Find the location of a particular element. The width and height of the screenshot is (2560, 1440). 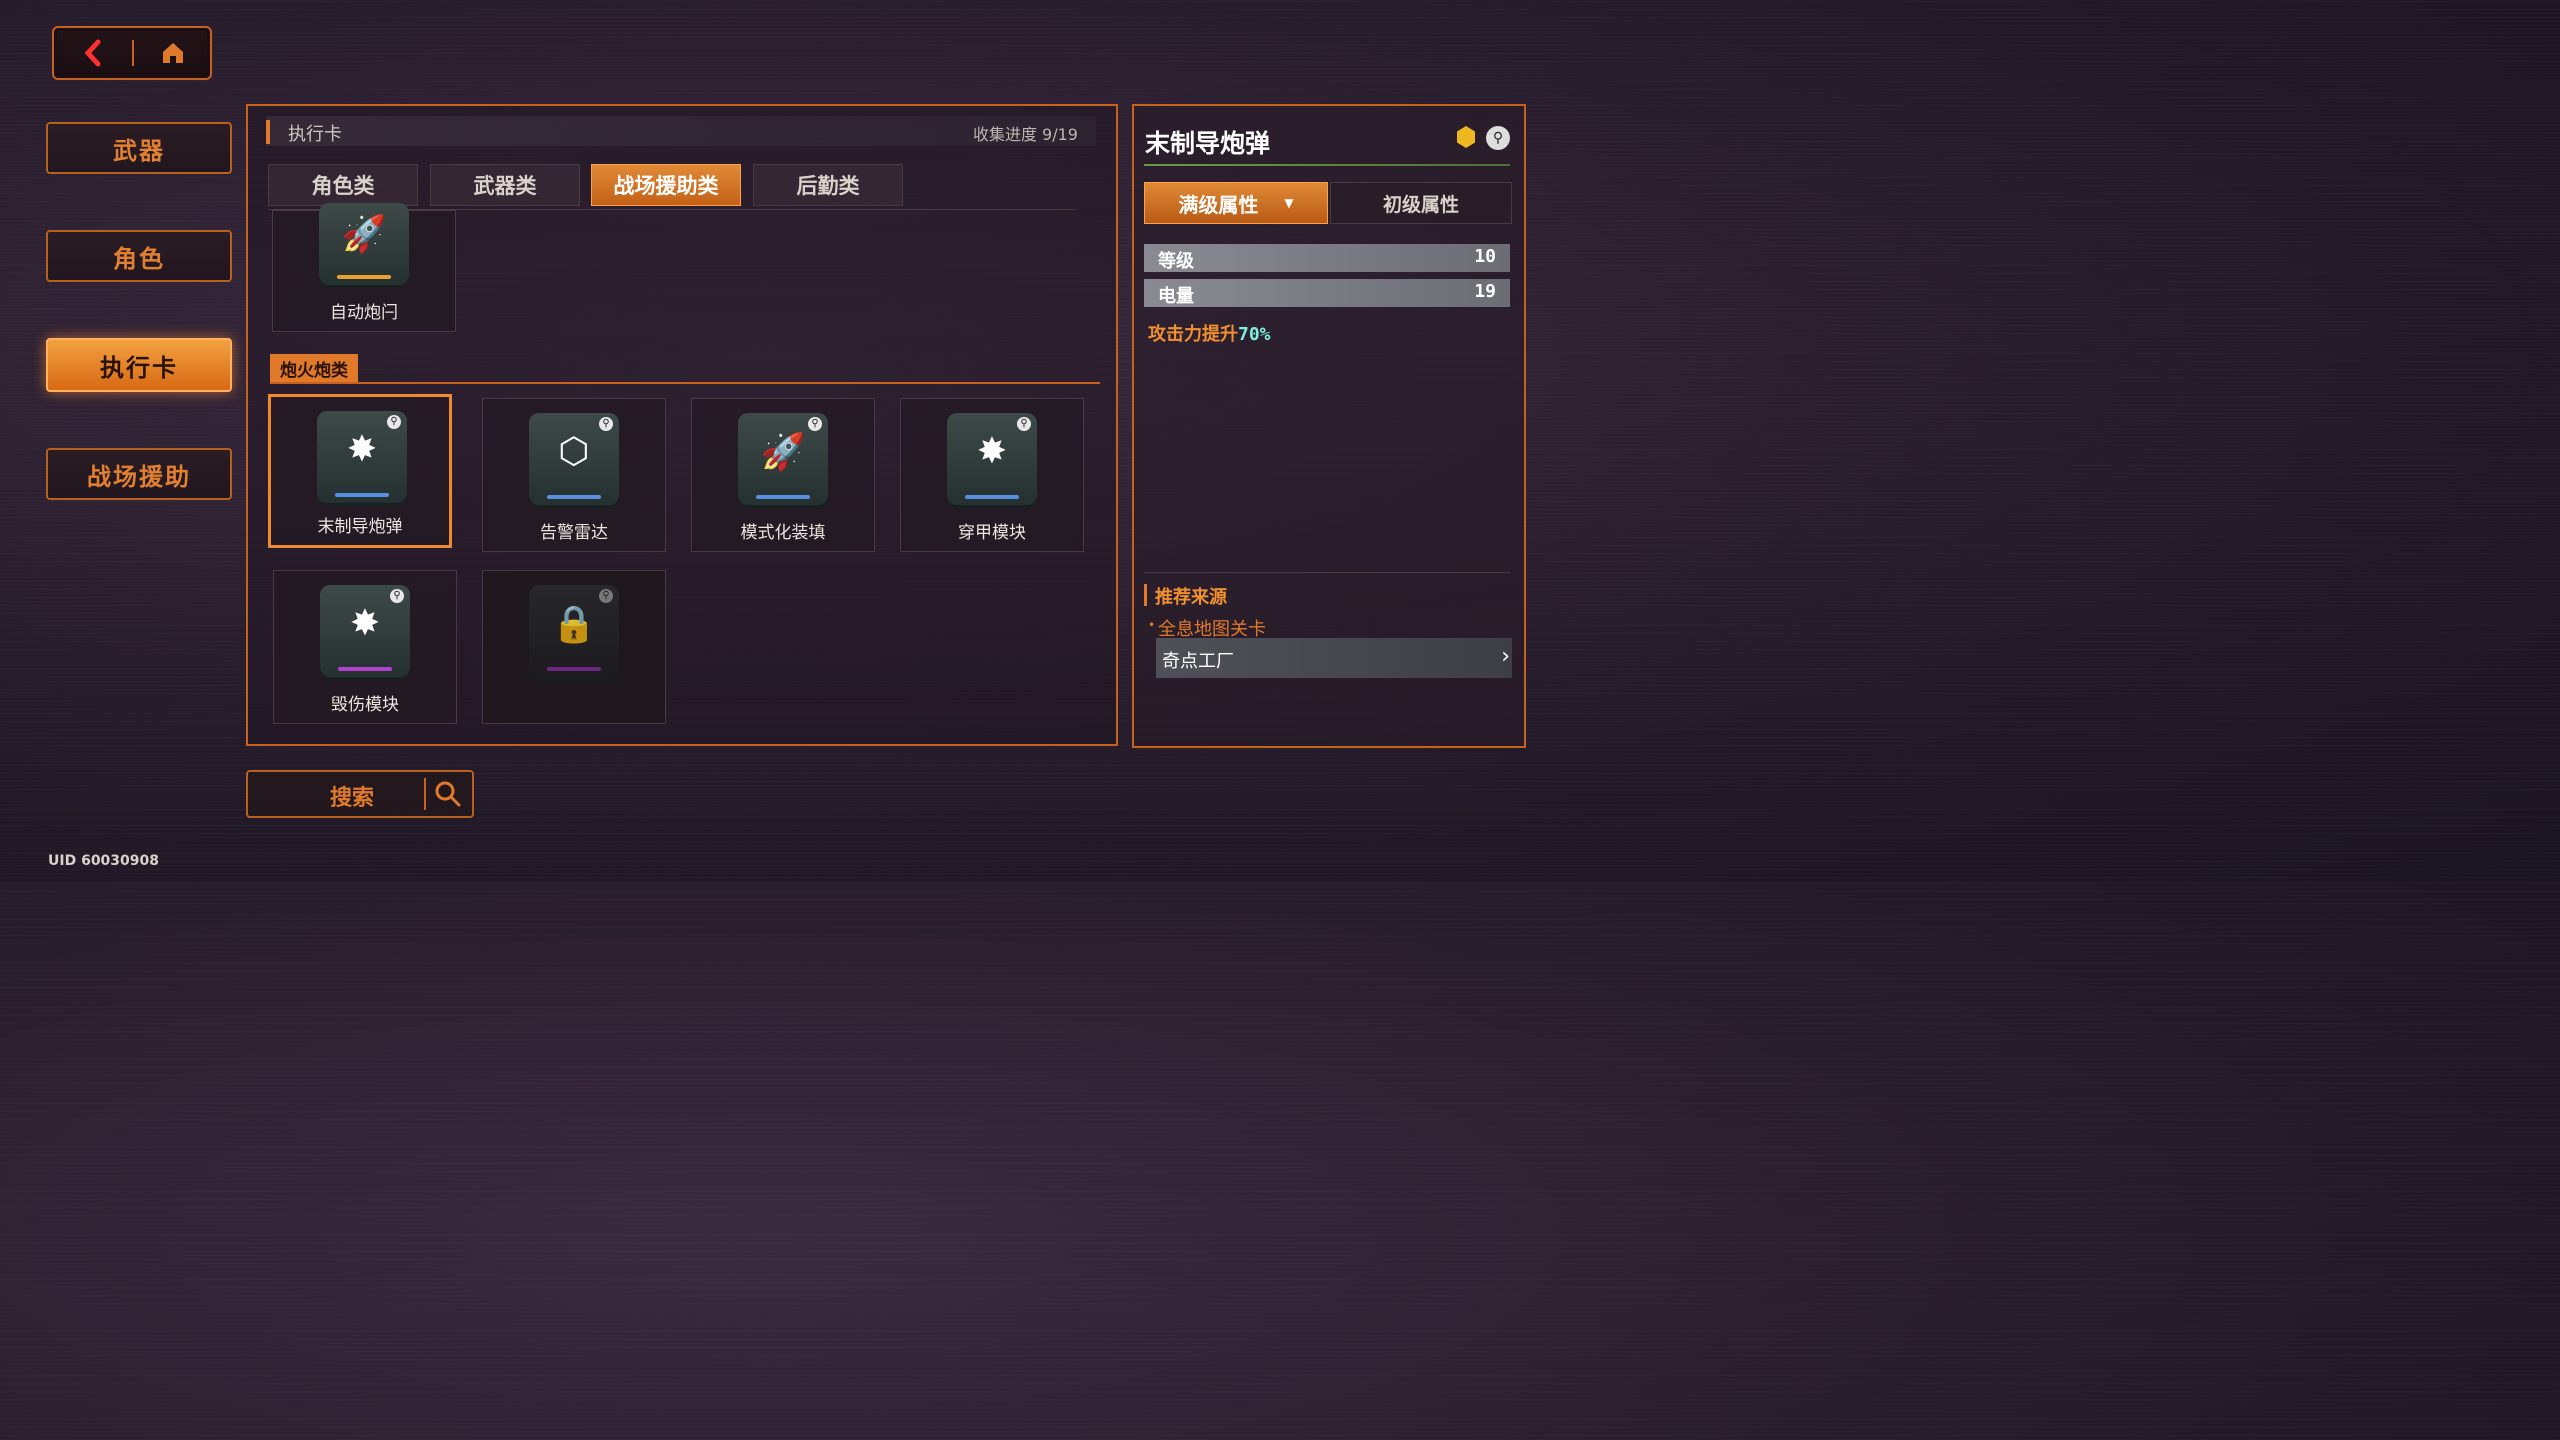

tab-character: 角色类 is located at coordinates (343, 185).